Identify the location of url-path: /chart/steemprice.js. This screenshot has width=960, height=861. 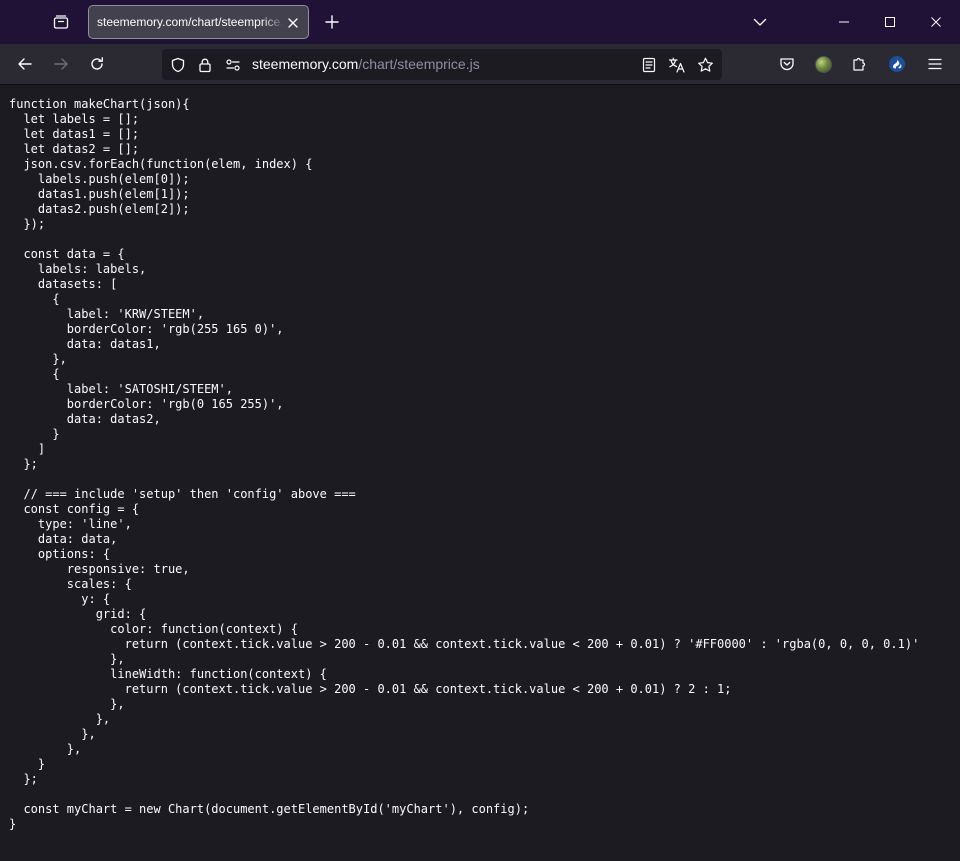
(419, 64).